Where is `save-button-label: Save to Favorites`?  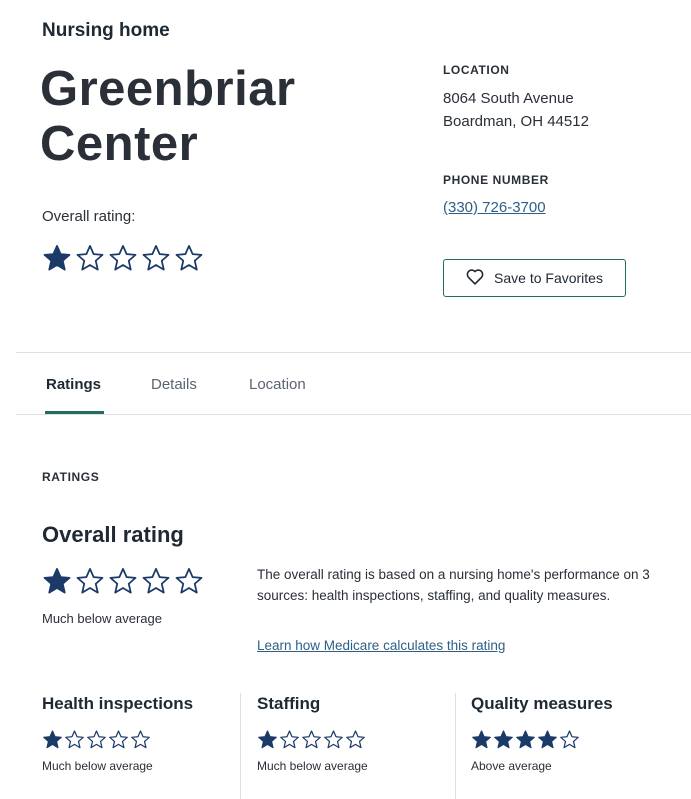
save-button-label: Save to Favorites is located at coordinates (548, 278).